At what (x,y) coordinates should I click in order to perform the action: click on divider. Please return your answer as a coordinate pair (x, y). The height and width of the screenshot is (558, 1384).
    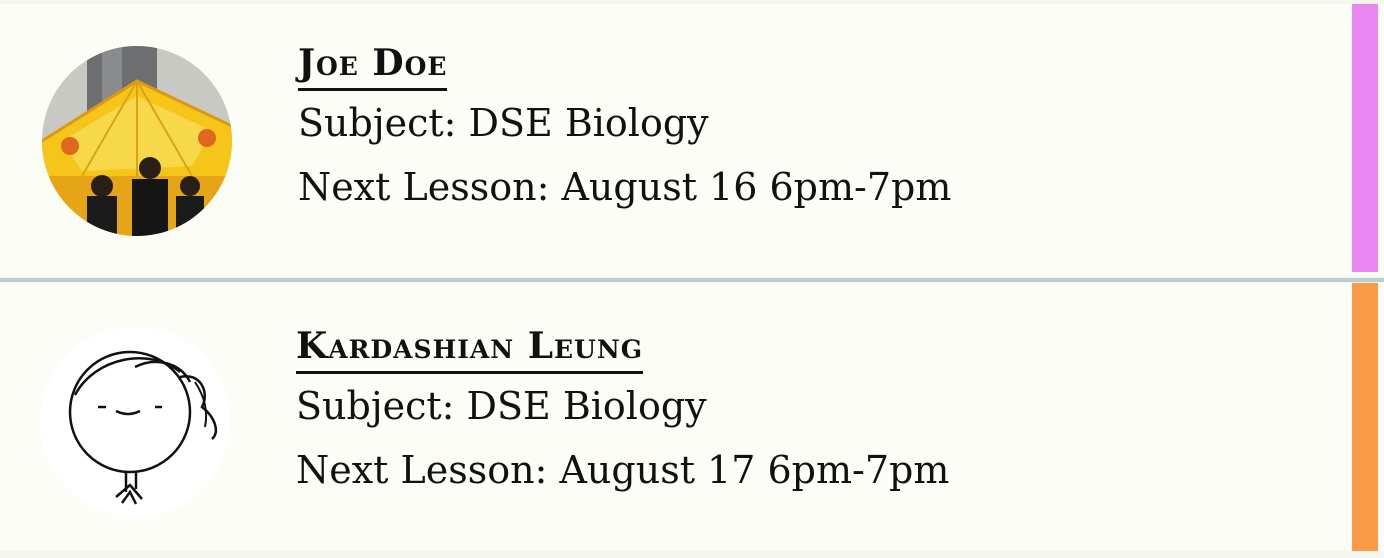
    Looking at the image, I should click on (692, 280).